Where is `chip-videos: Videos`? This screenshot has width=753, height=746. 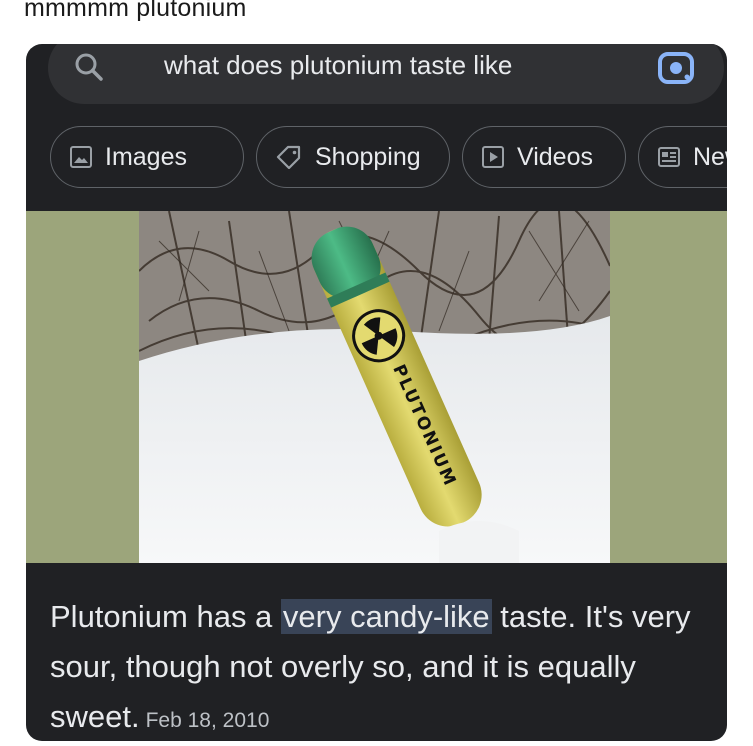
chip-videos: Videos is located at coordinates (544, 157).